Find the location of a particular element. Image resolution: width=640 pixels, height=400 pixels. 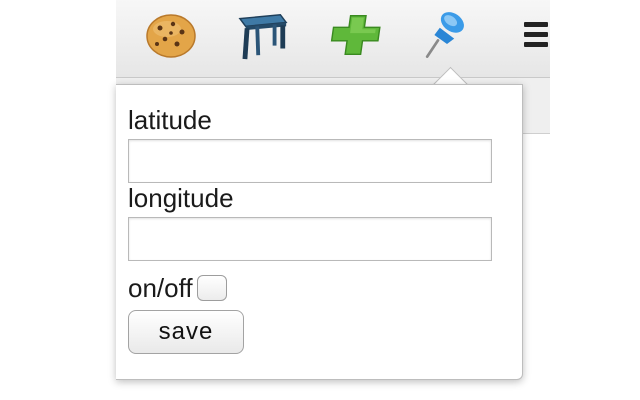

longitude-label: longitude is located at coordinates (181, 198).